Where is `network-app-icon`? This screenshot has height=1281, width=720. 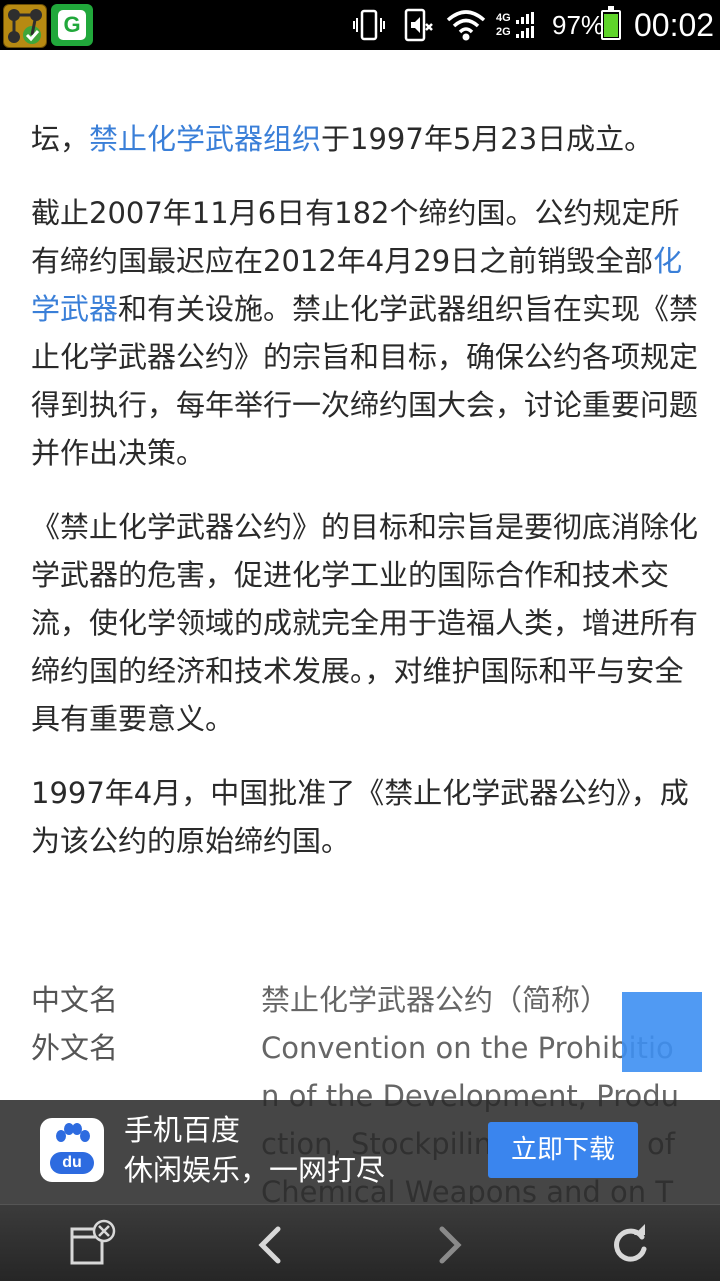 network-app-icon is located at coordinates (25, 26).